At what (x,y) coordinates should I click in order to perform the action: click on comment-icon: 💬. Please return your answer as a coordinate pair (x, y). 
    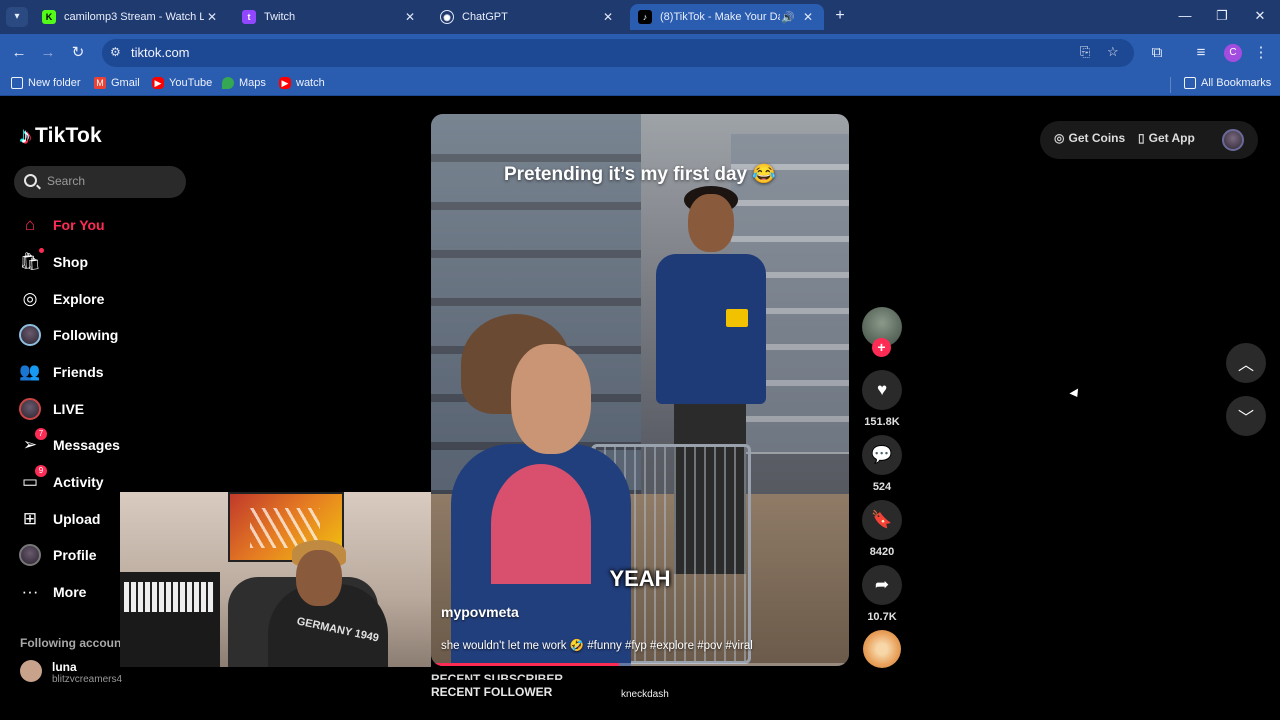
    Looking at the image, I should click on (882, 454).